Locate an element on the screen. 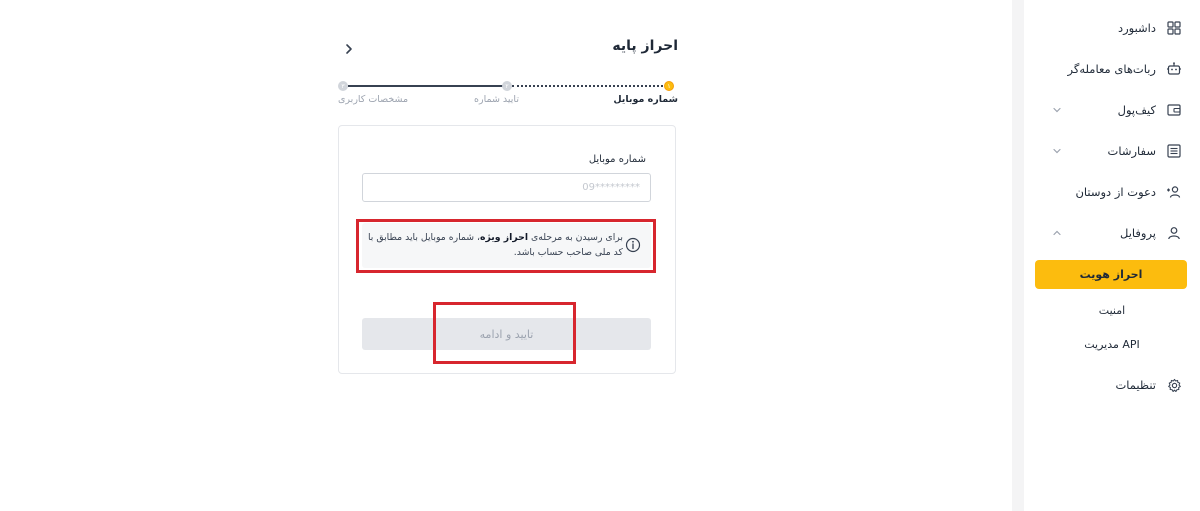 This screenshot has height=511, width=1200. info-highlight-box is located at coordinates (506, 246).